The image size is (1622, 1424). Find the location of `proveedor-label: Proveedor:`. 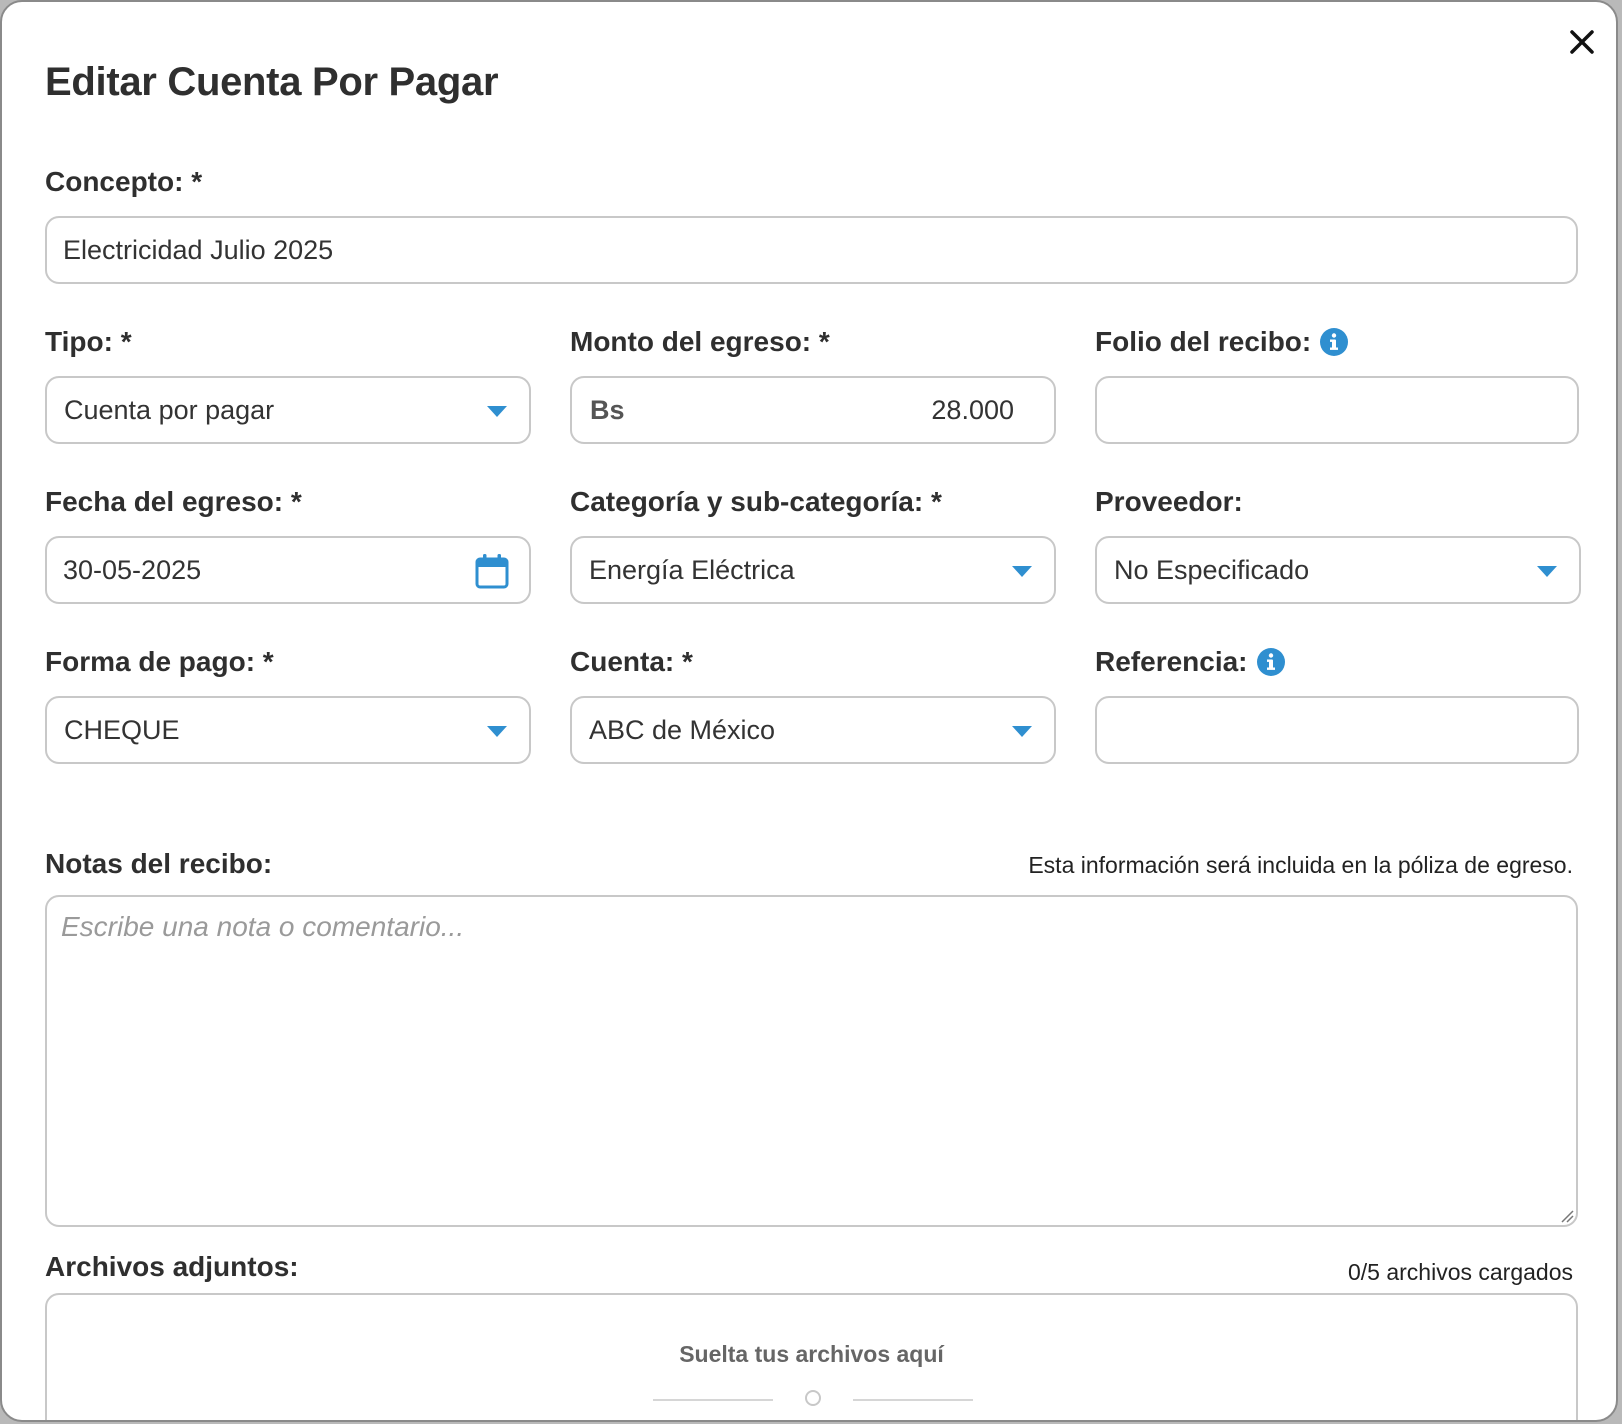

proveedor-label: Proveedor: is located at coordinates (1169, 501).